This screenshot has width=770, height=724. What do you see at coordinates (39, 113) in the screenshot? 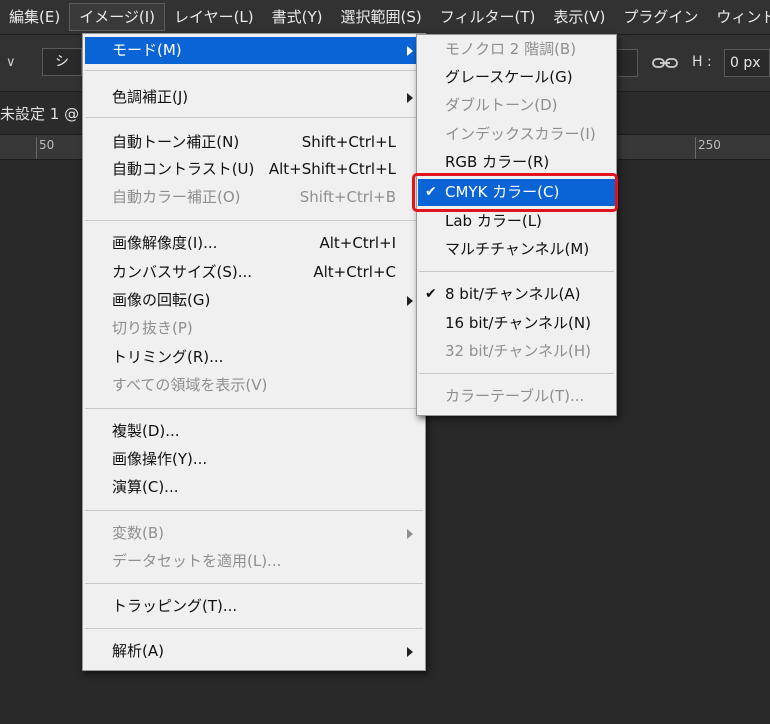
I see `document-tab: 未設定 1 @` at bounding box center [39, 113].